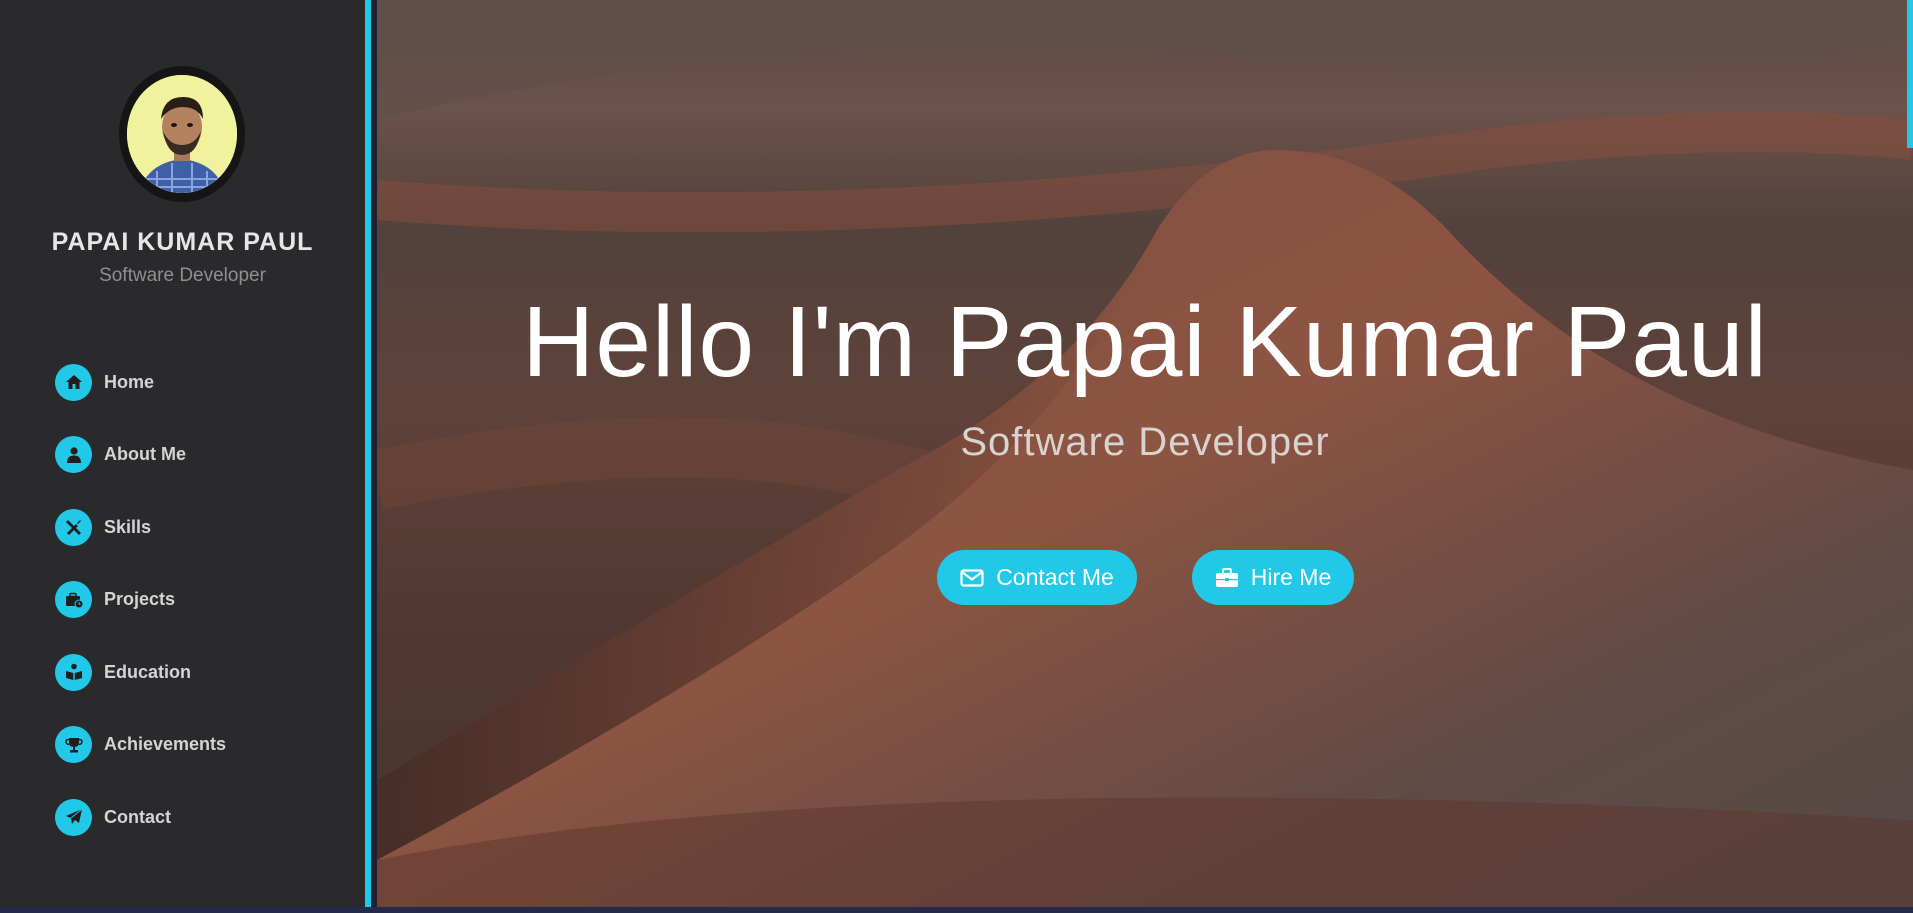 The height and width of the screenshot is (913, 1913). Describe the element at coordinates (73, 382) in the screenshot. I see `home-icon` at that location.